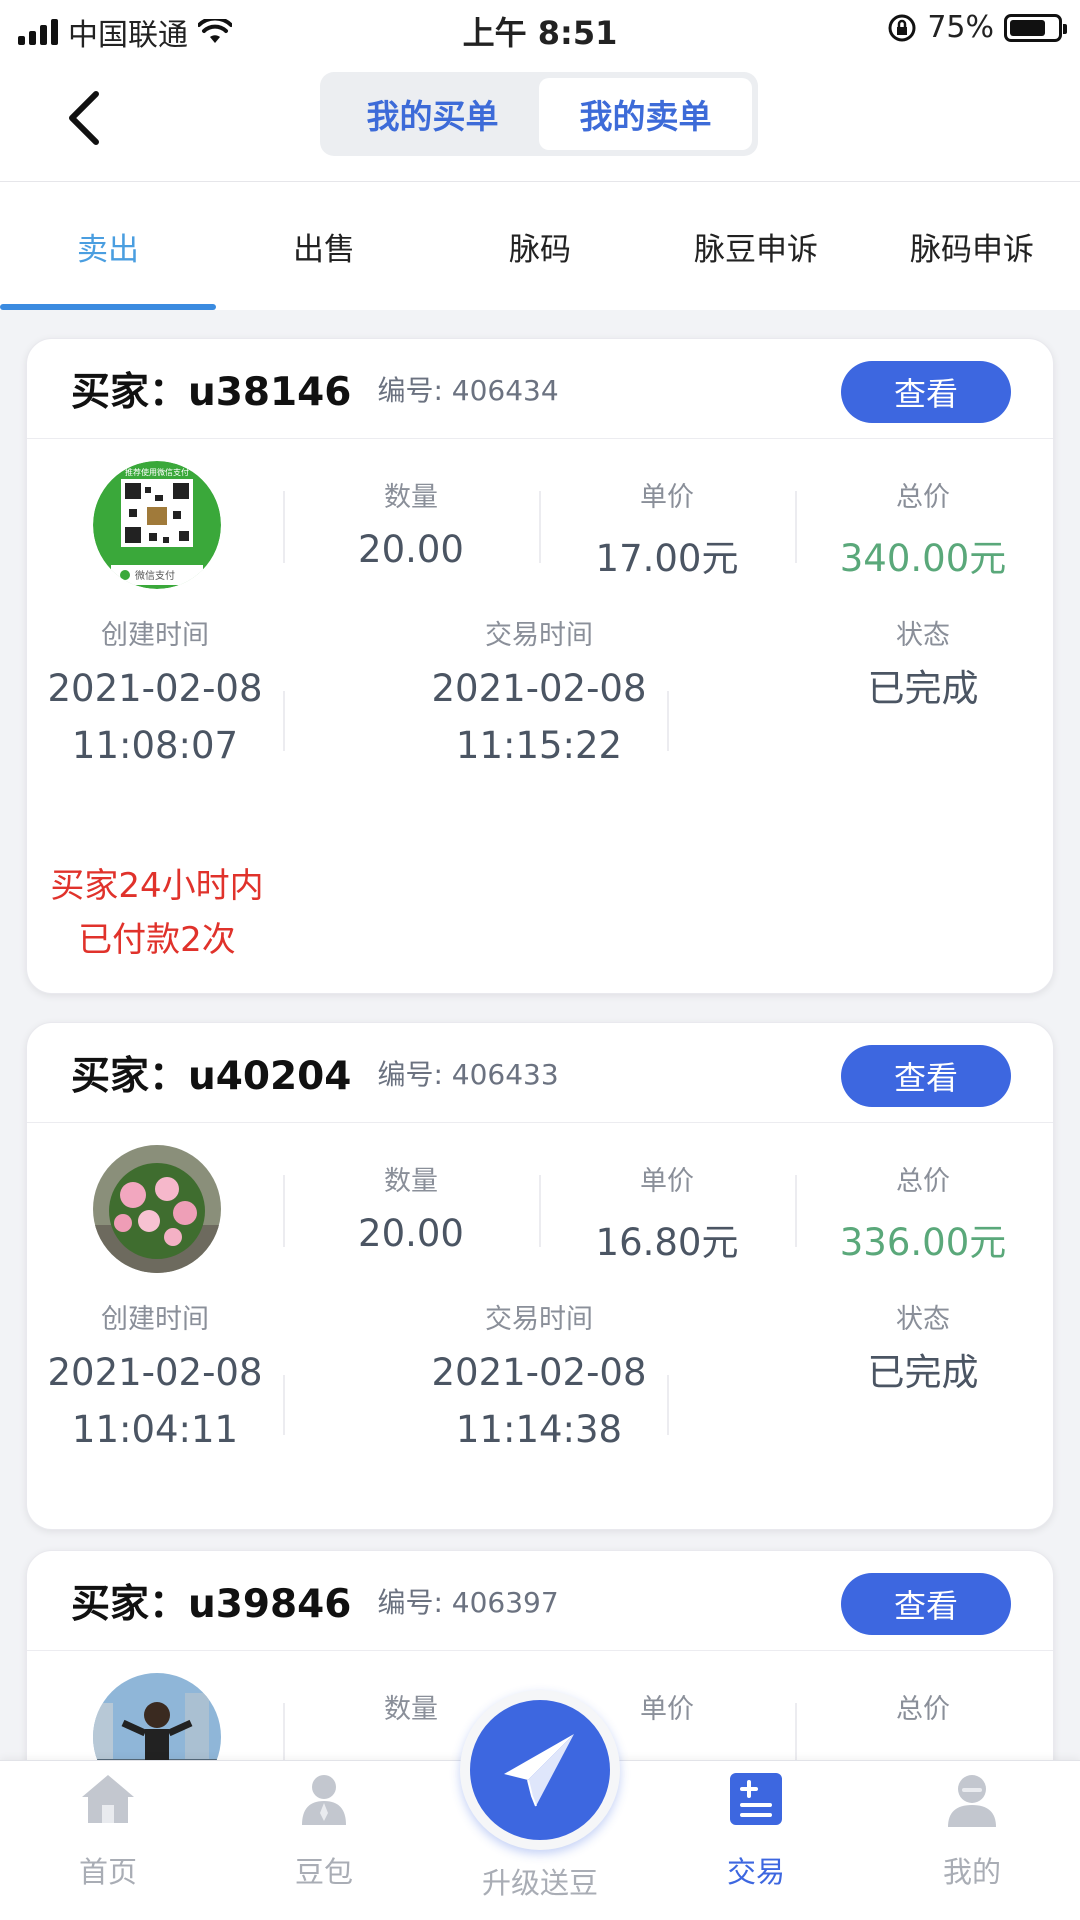  I want to click on card-header: 买家：u40204 编号: 406433 查看, so click(540, 1073).